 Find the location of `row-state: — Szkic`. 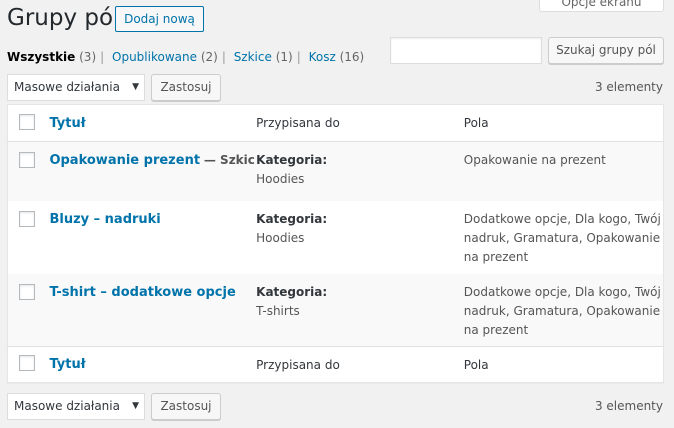

row-state: — Szkic is located at coordinates (229, 160).